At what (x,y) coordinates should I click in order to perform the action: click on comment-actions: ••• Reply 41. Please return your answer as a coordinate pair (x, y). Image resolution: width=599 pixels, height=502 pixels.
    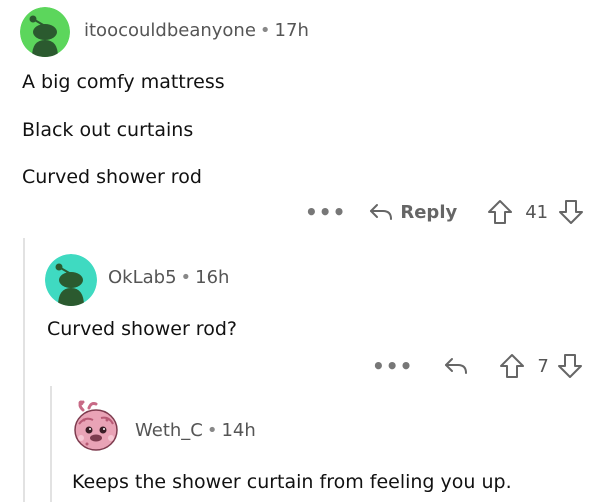
    Looking at the image, I should click on (444, 212).